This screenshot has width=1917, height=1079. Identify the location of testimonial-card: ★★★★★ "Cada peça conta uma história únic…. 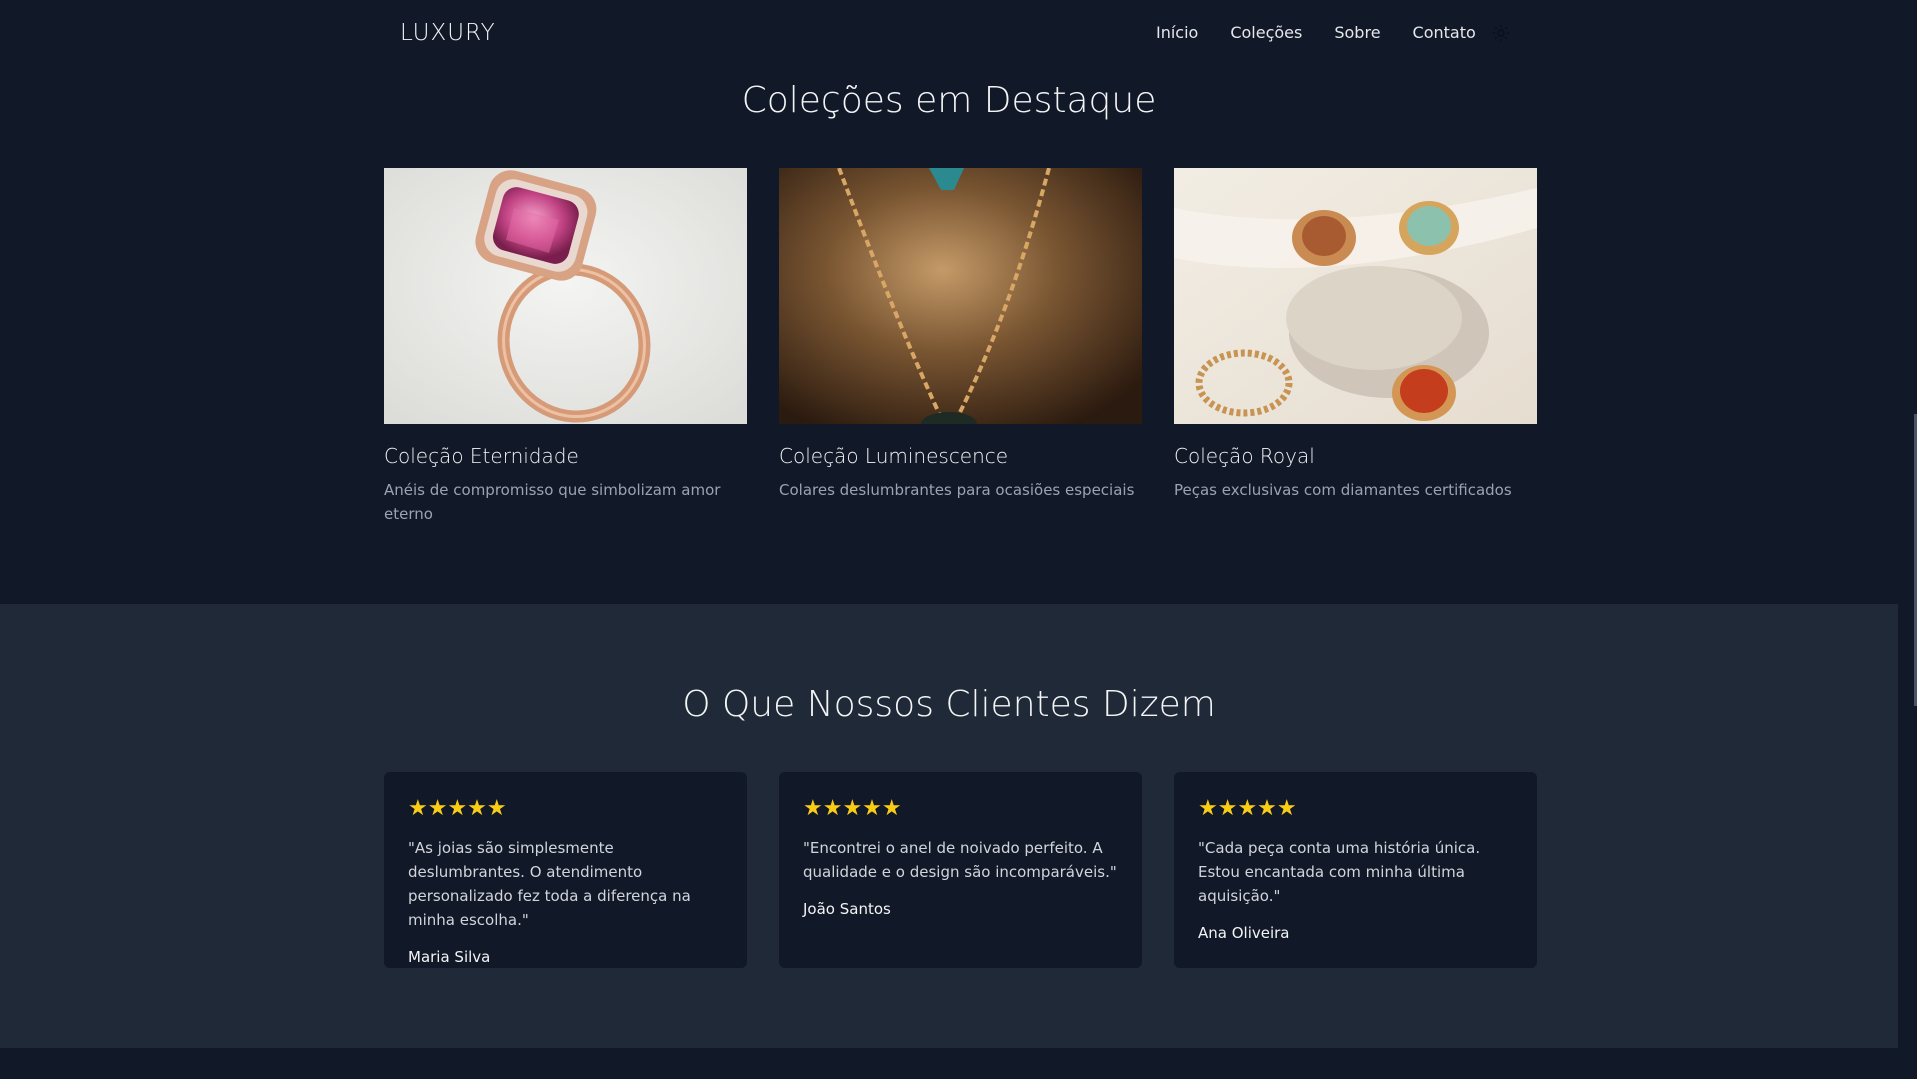
(1355, 870).